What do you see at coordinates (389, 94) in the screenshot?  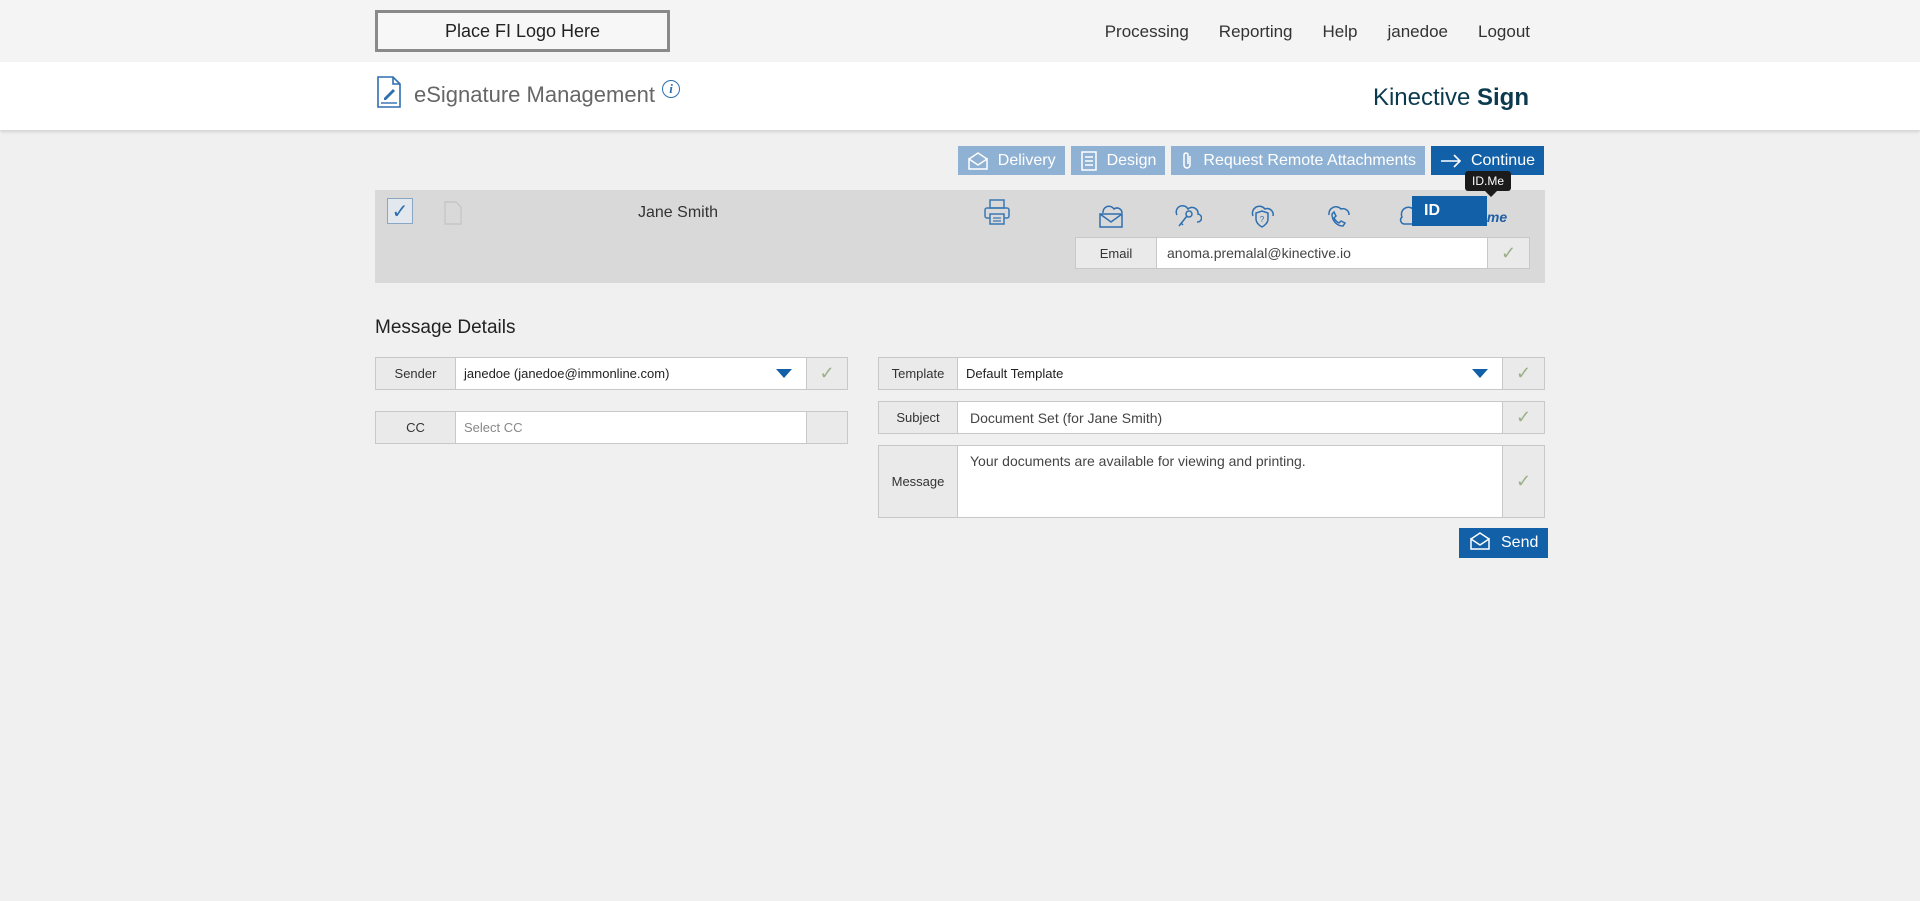 I see `signature-document-icon` at bounding box center [389, 94].